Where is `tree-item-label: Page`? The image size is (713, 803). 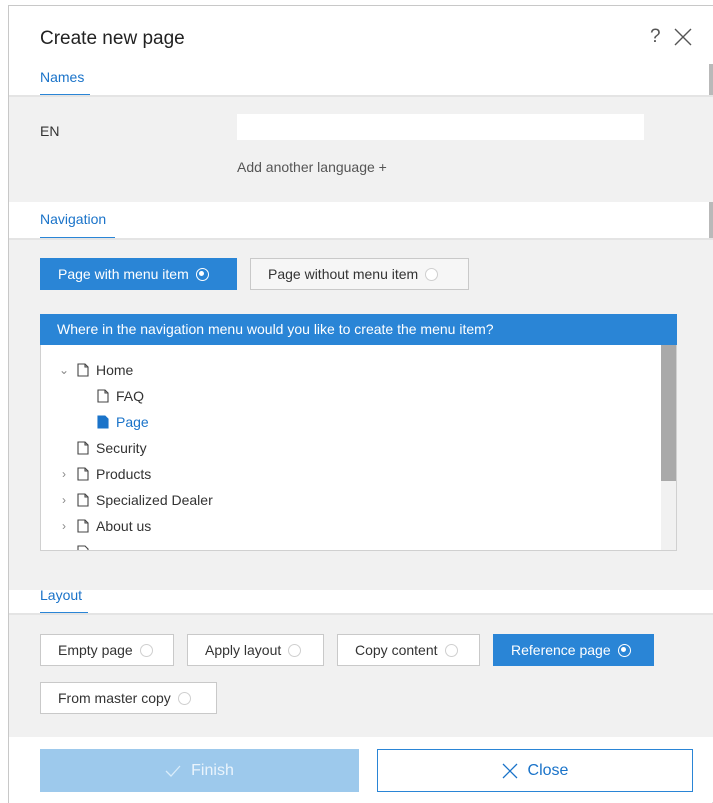
tree-item-label: Page is located at coordinates (132, 422).